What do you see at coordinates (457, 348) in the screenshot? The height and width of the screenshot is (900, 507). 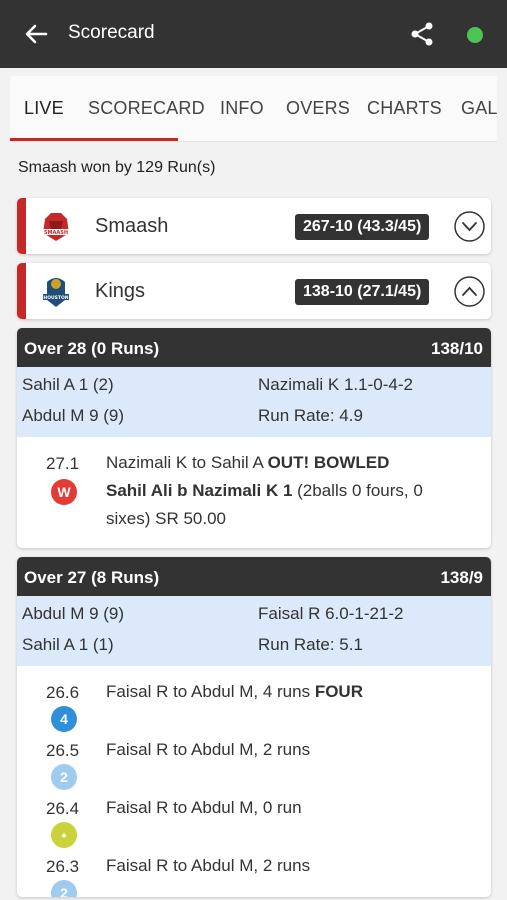 I see `over-total: 138/10` at bounding box center [457, 348].